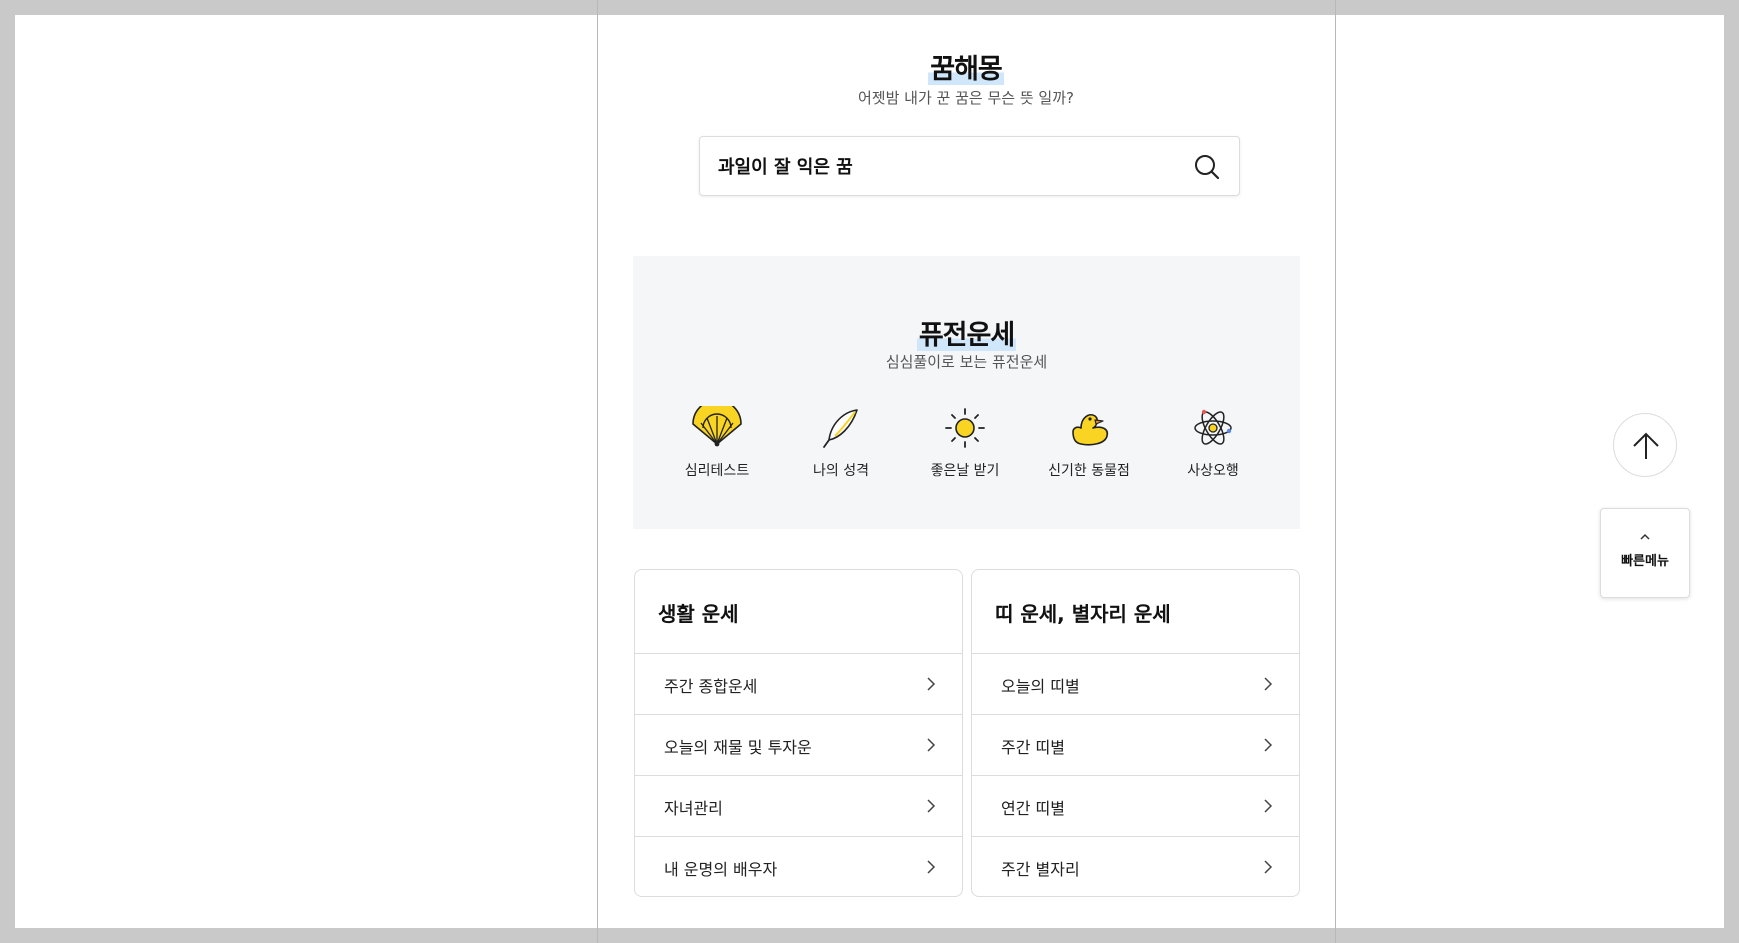 This screenshot has width=1739, height=943. I want to click on life-fortune-list: 주간 종합운세 오늘의 재물 및 투자운 자녀관리 내 운명의 배우자, so click(798, 774).